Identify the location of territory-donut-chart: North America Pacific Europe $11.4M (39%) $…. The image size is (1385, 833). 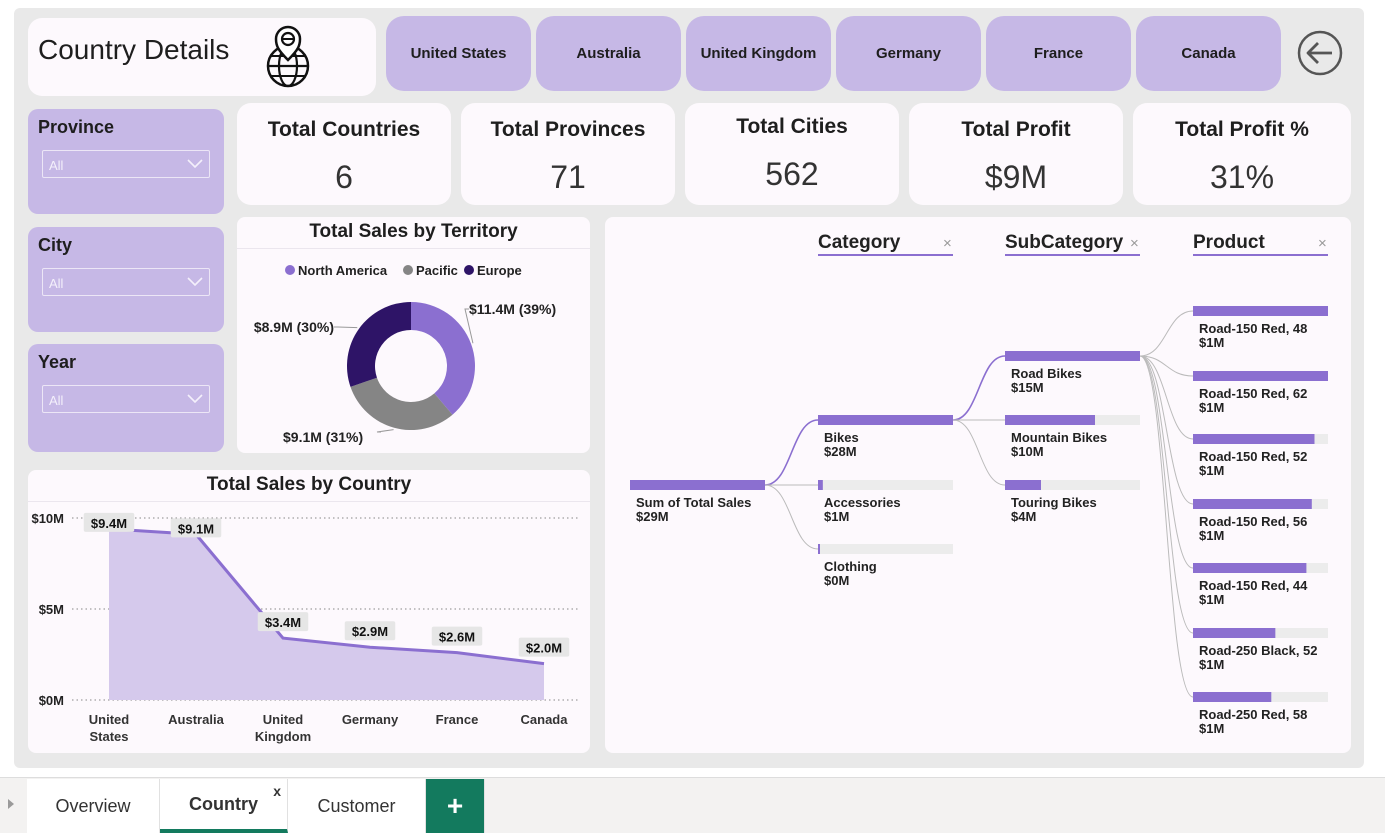
(405, 354).